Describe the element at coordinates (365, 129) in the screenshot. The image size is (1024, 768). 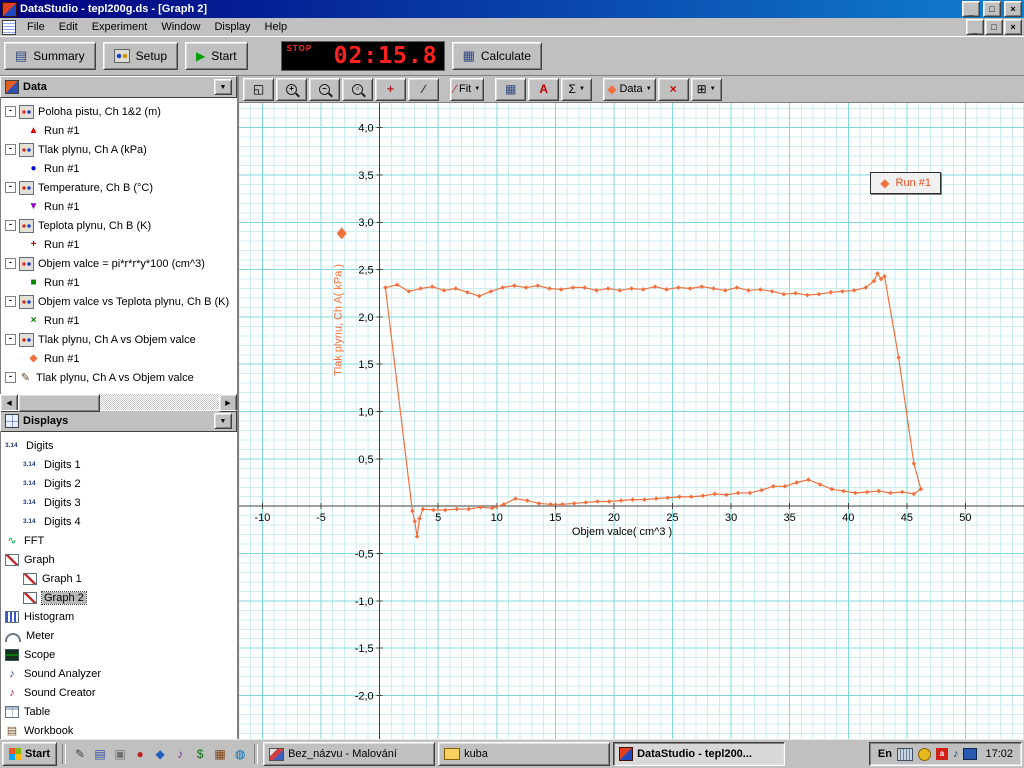
I see `y-axis-tick-label: 4,0` at that location.